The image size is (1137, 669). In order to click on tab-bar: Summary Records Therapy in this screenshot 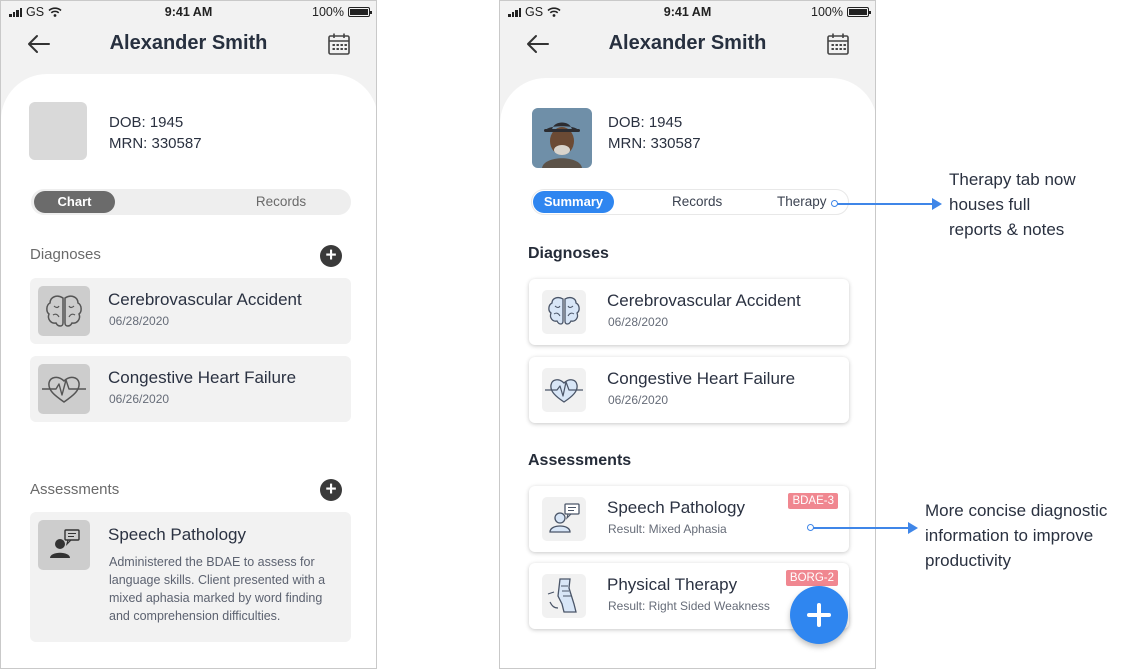, I will do `click(690, 202)`.